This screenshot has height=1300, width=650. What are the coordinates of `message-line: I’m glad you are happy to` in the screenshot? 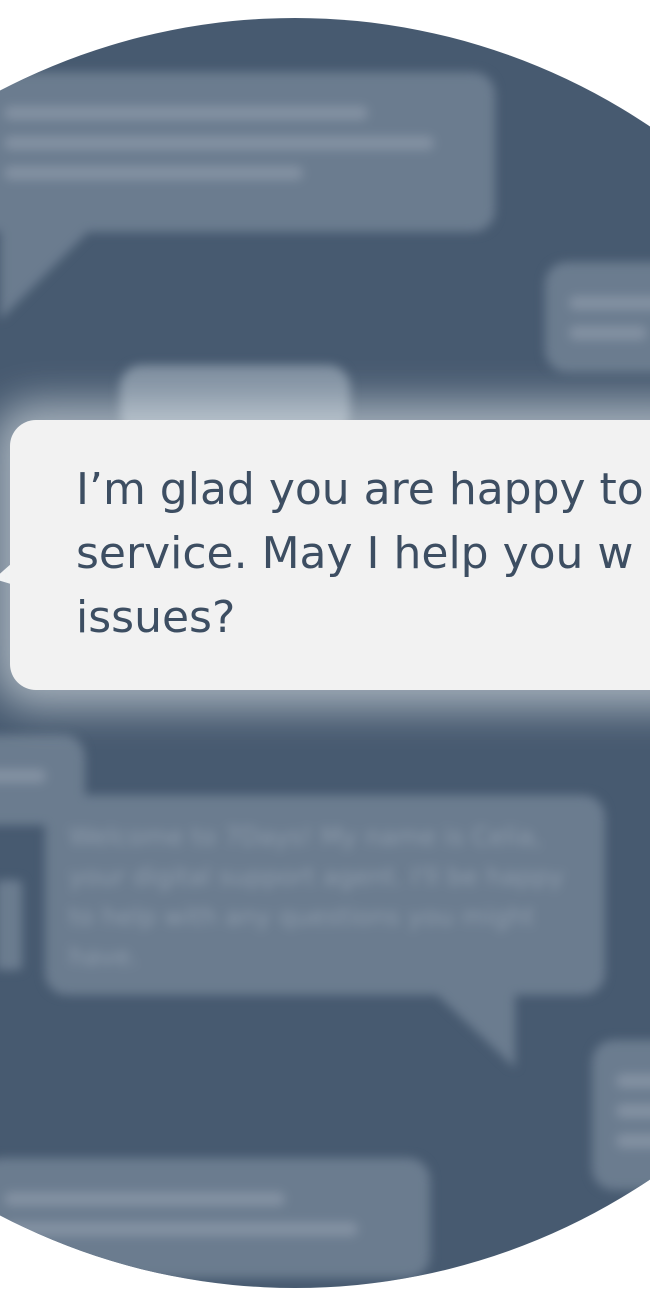 It's located at (360, 489).